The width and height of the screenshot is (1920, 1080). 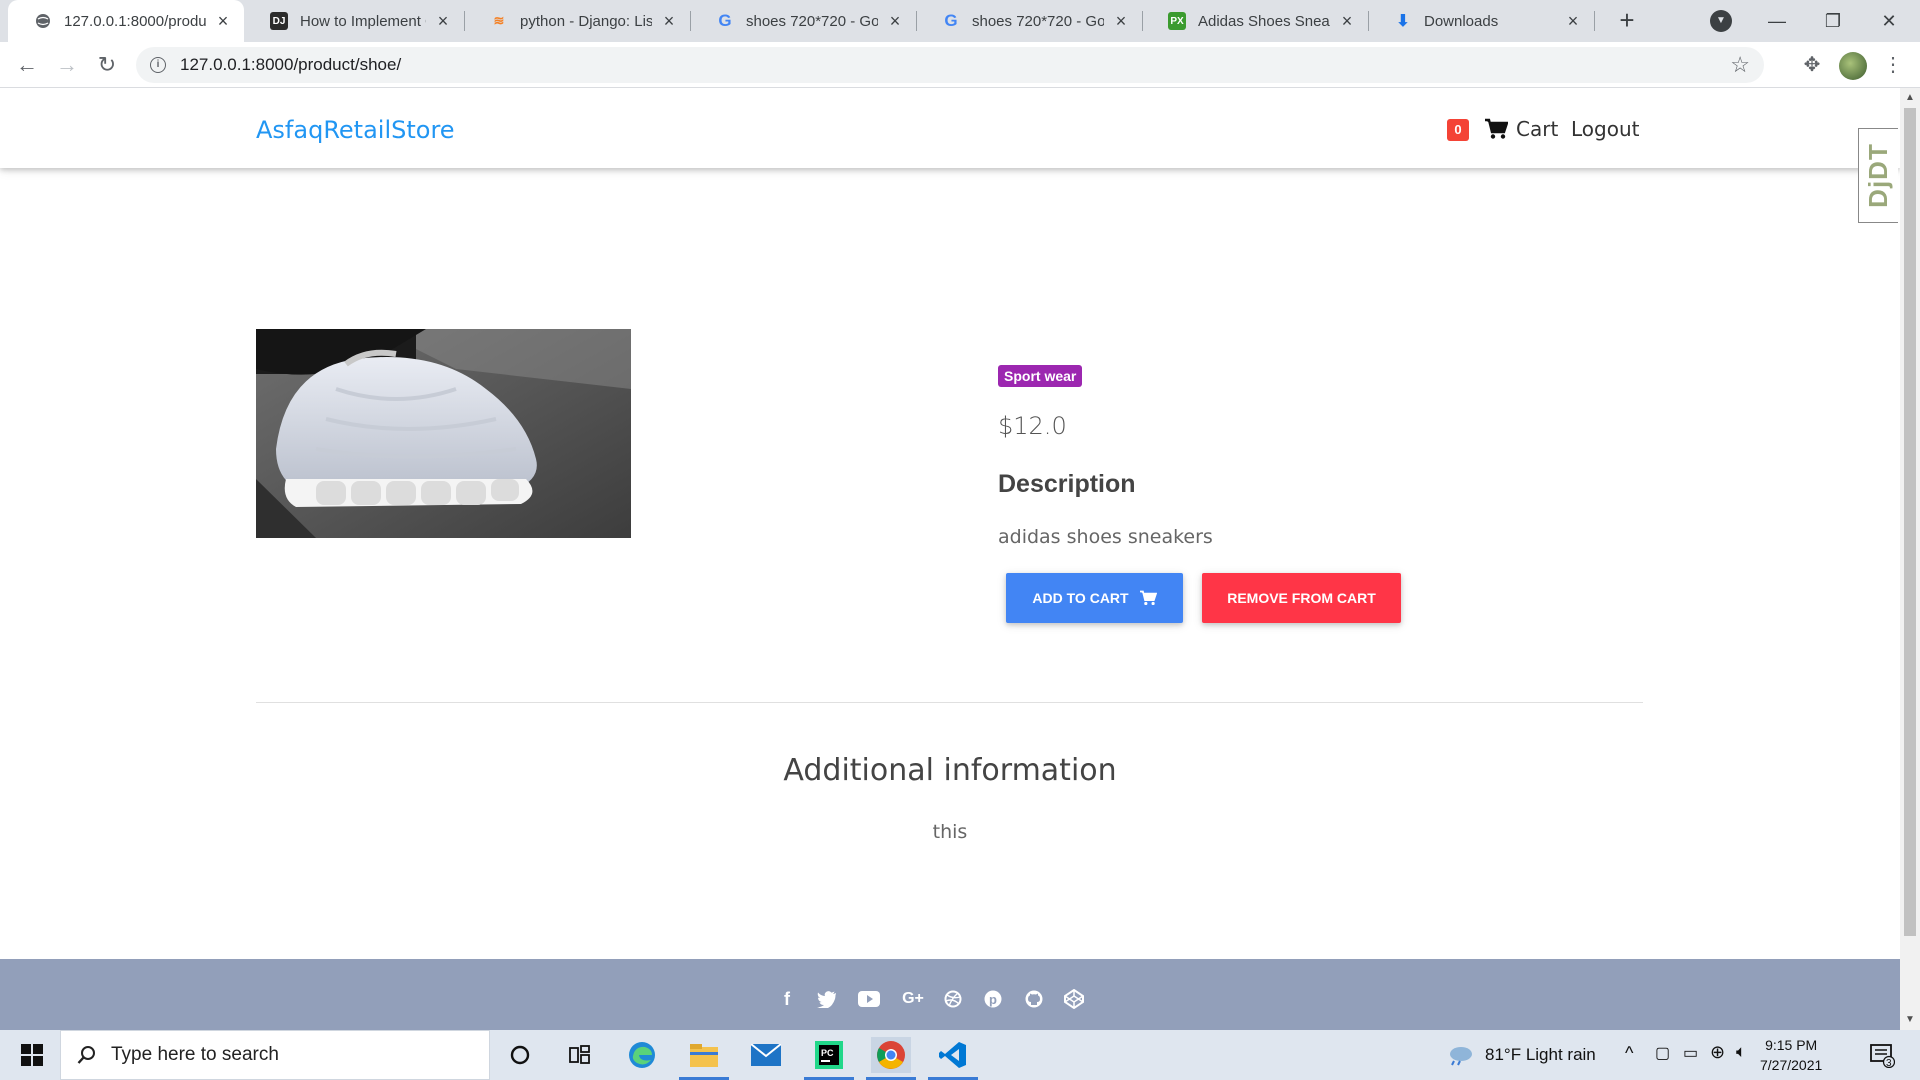 I want to click on weather-text: 81°F Light rain, so click(x=1540, y=1055).